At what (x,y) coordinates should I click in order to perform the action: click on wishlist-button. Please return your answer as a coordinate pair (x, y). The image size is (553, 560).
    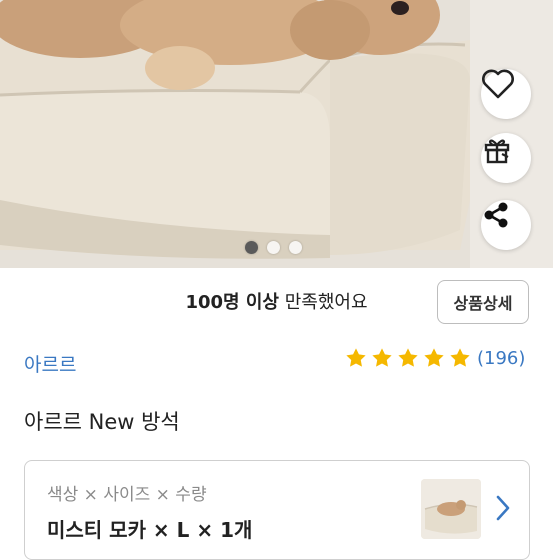
    Looking at the image, I should click on (506, 94).